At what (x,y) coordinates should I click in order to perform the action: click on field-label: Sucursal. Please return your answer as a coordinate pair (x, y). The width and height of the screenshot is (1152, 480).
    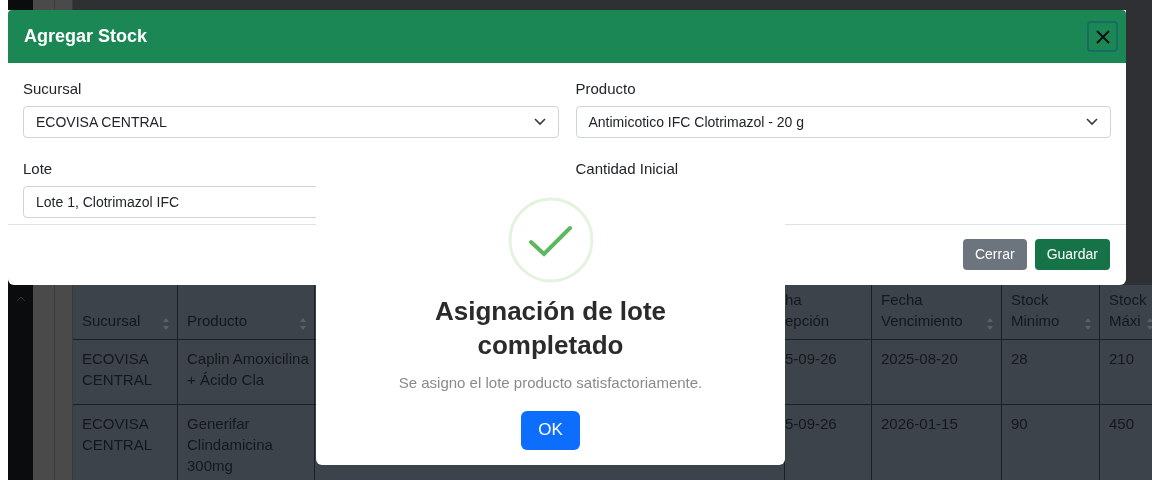
    Looking at the image, I should click on (53, 89).